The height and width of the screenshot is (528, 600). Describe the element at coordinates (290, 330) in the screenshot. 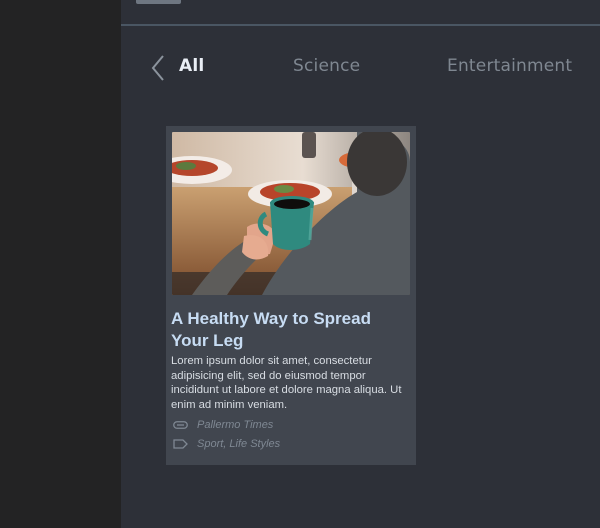

I see `article-title: A Healthy Way to Spread Your Leg` at that location.